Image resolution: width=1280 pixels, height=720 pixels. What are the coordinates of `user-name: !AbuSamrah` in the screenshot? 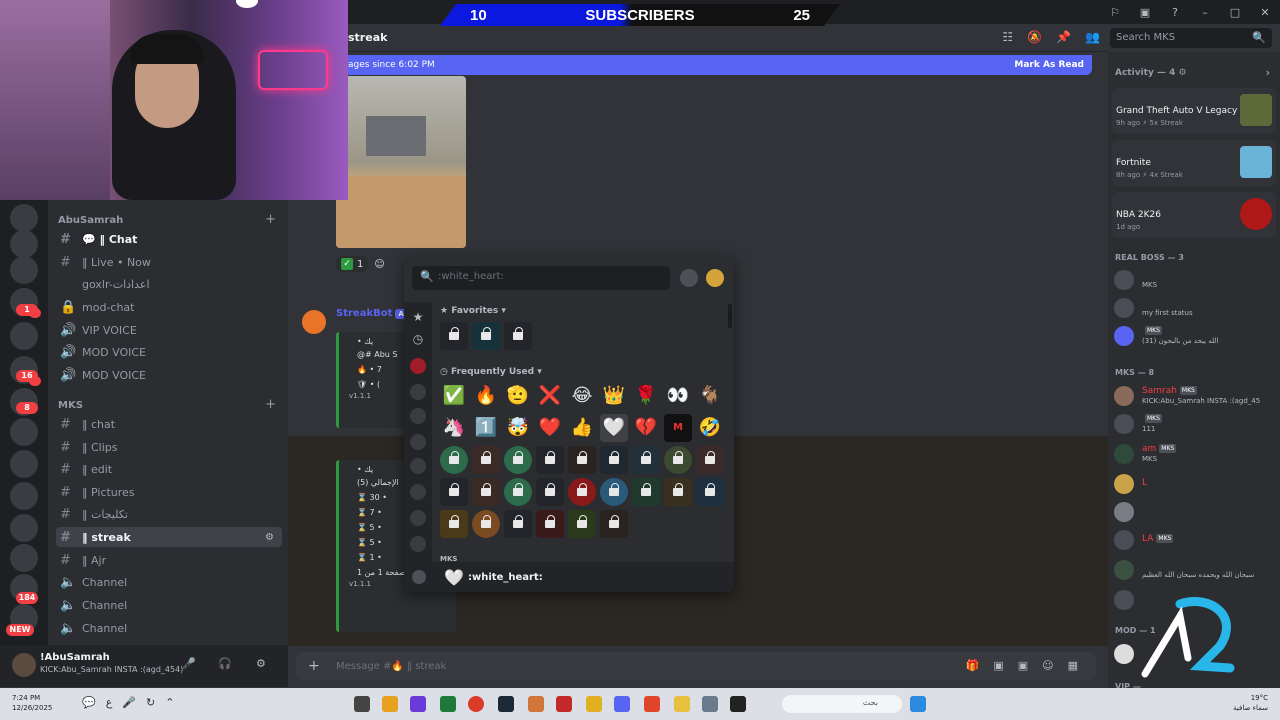 It's located at (75, 657).